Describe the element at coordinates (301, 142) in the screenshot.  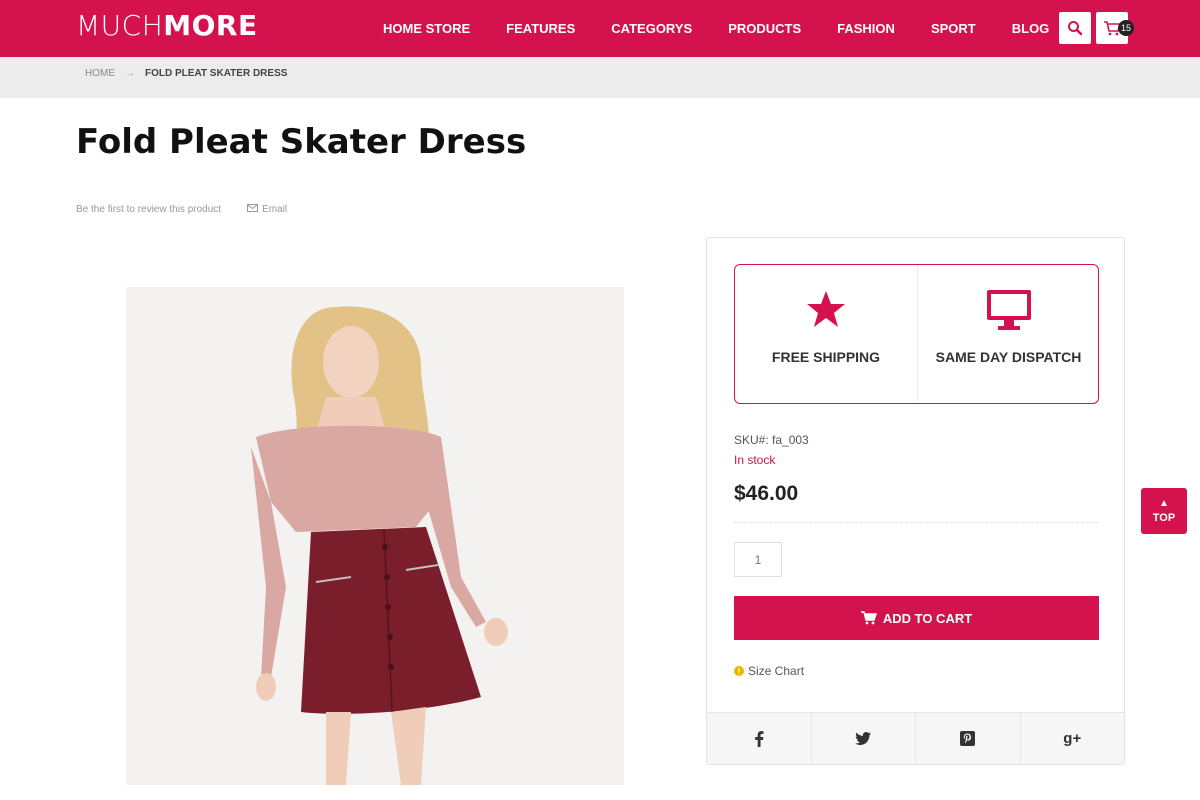
I see `page-title: Fold Pleat Skater Dress` at that location.